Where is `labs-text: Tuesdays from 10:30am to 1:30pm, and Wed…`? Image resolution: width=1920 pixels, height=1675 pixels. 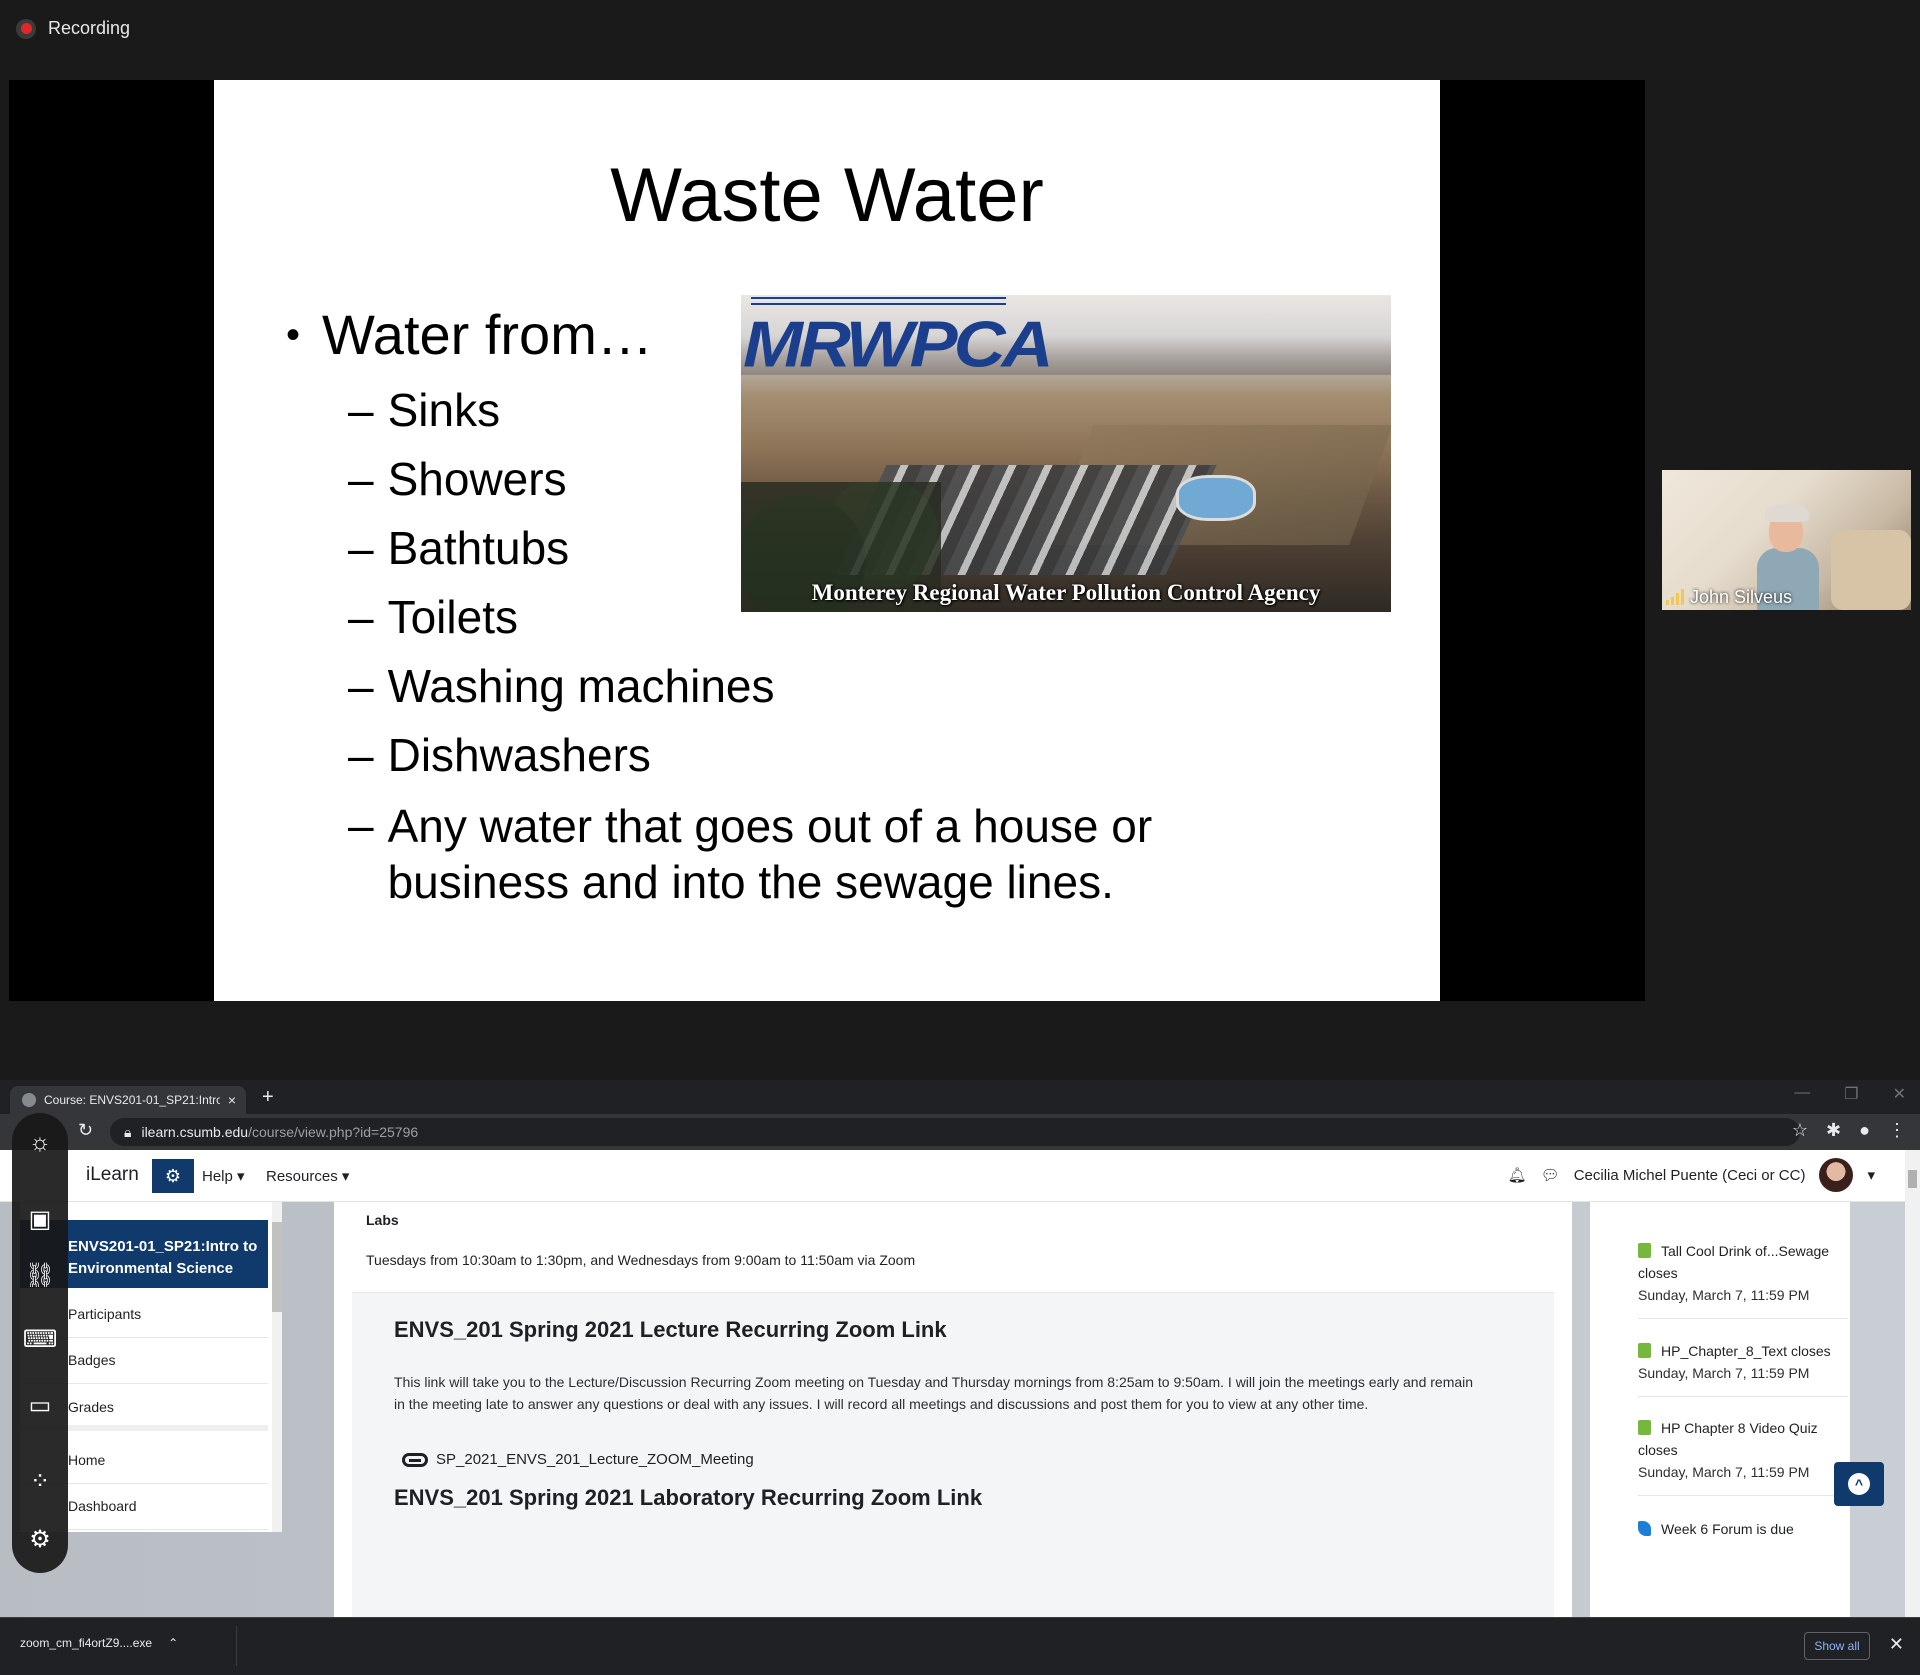
labs-text: Tuesdays from 10:30am to 1:30pm, and Wed… is located at coordinates (641, 1260).